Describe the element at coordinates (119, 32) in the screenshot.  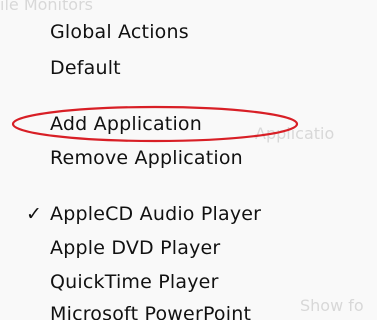
I see `menu-item-global-actions: Global Actions` at that location.